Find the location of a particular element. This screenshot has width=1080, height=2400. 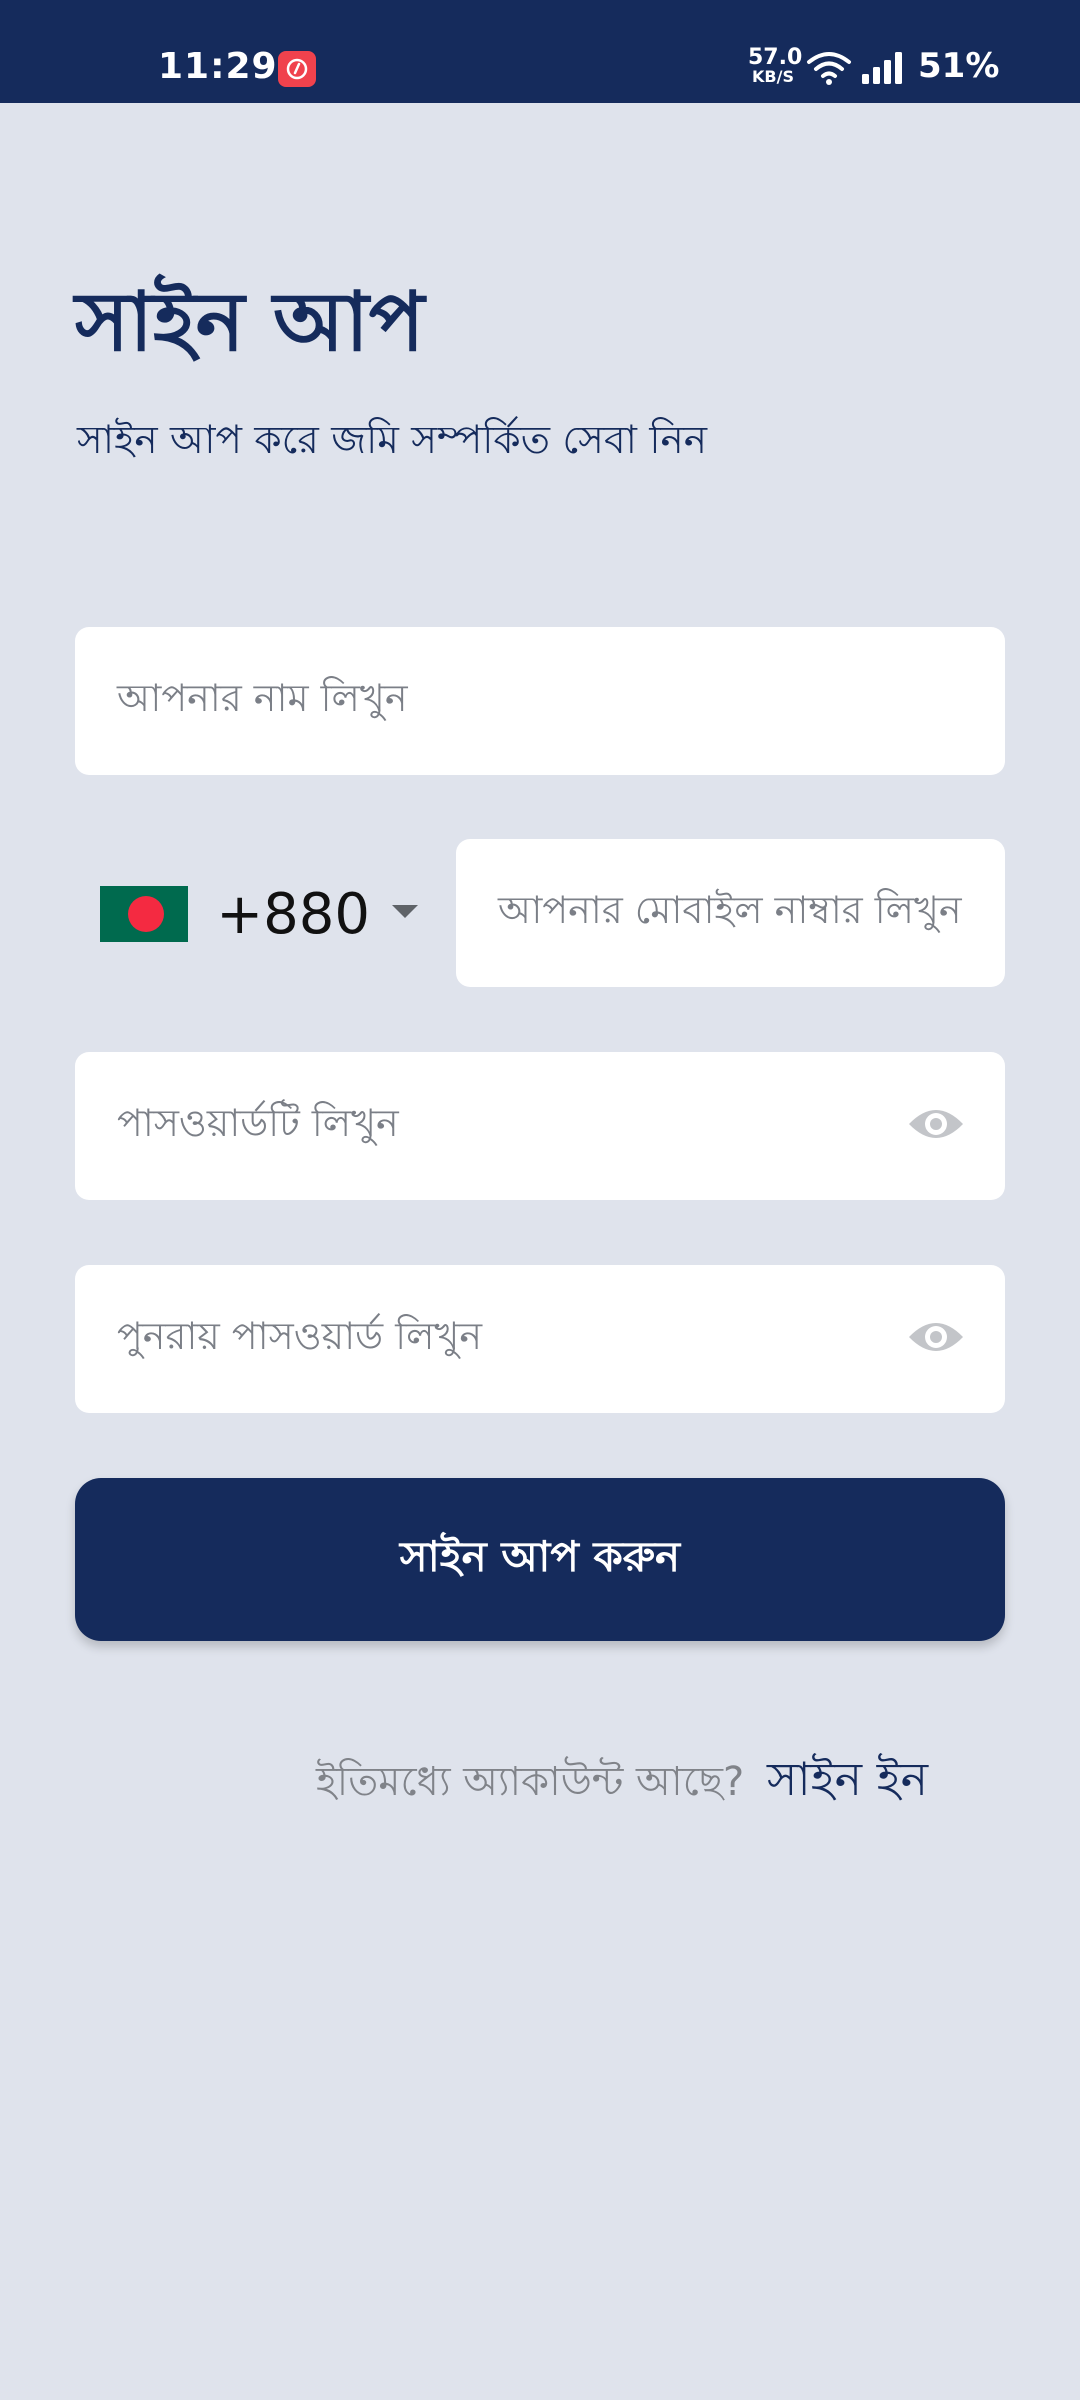

confirm-password-field: পুনরায় পাসওয়ার্ড লিখুন is located at coordinates (540, 1339).